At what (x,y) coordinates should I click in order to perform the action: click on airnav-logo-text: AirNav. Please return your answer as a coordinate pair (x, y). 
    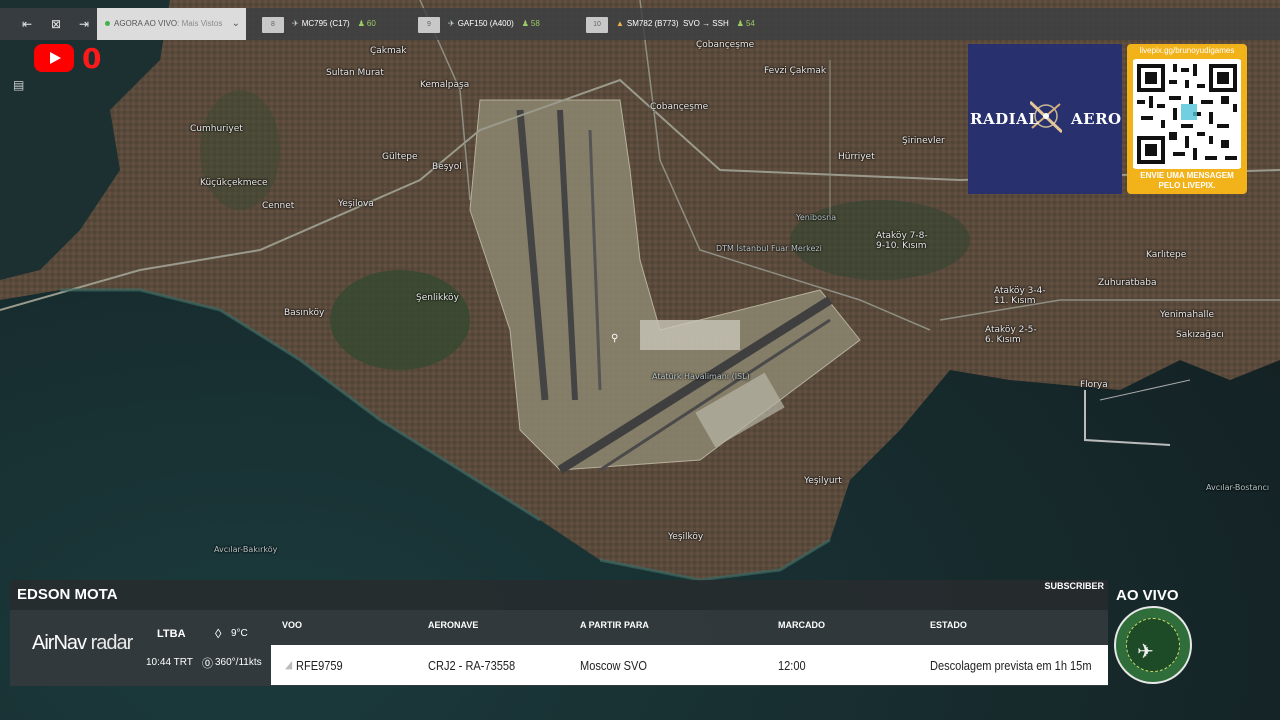
    Looking at the image, I should click on (59, 643).